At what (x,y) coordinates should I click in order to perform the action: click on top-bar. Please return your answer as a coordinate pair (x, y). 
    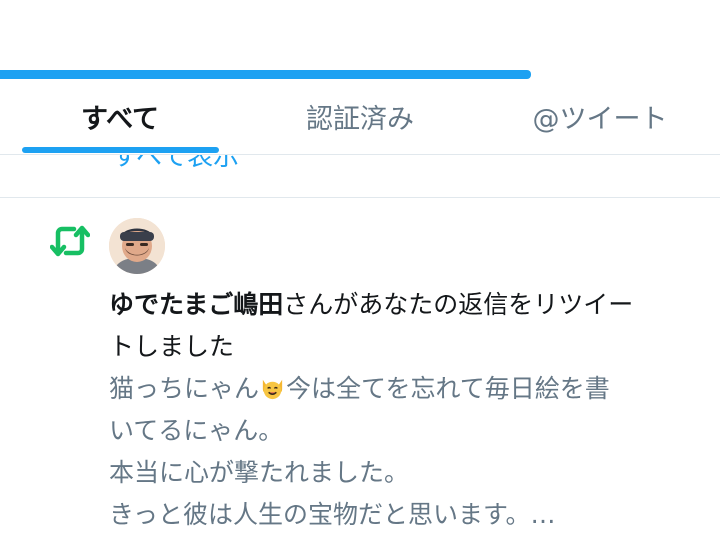
    Looking at the image, I should click on (360, 35).